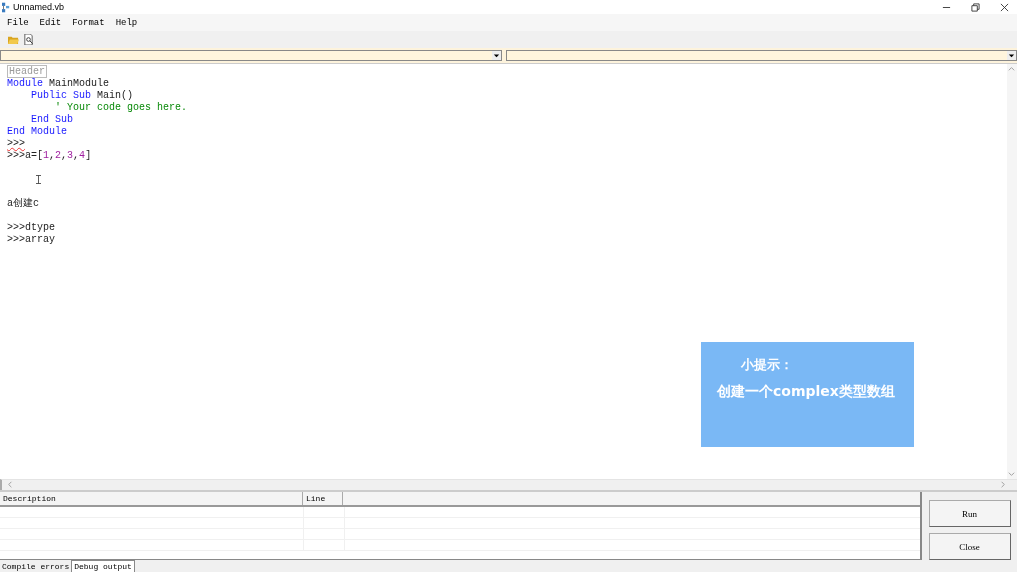 The height and width of the screenshot is (572, 1017). What do you see at coordinates (126, 22) in the screenshot?
I see `menu-item: Help` at bounding box center [126, 22].